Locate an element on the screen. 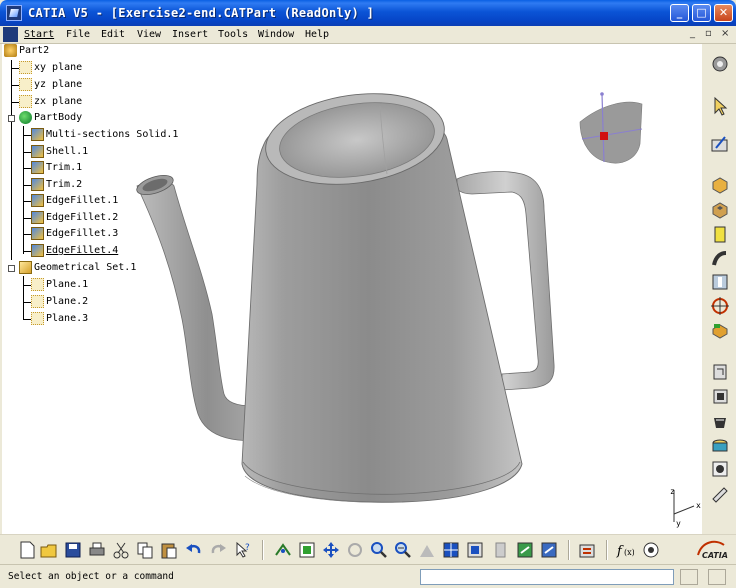 This screenshot has height=588, width=736. sketcher-icon is located at coordinates (720, 64).